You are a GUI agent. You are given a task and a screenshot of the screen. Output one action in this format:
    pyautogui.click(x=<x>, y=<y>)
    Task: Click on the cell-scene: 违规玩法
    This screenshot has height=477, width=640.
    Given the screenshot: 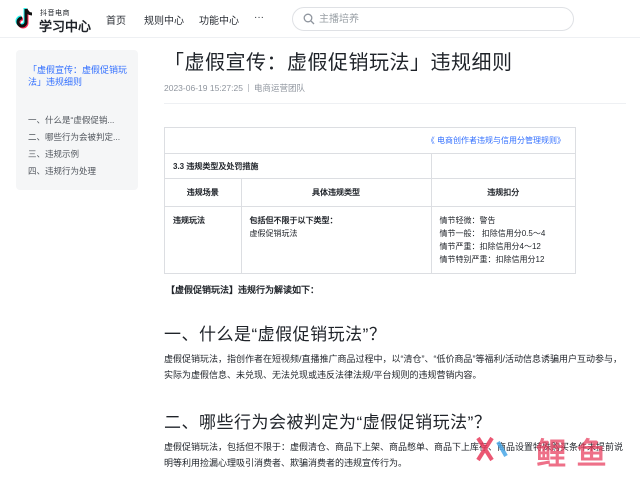 What is the action you would take?
    pyautogui.click(x=203, y=239)
    